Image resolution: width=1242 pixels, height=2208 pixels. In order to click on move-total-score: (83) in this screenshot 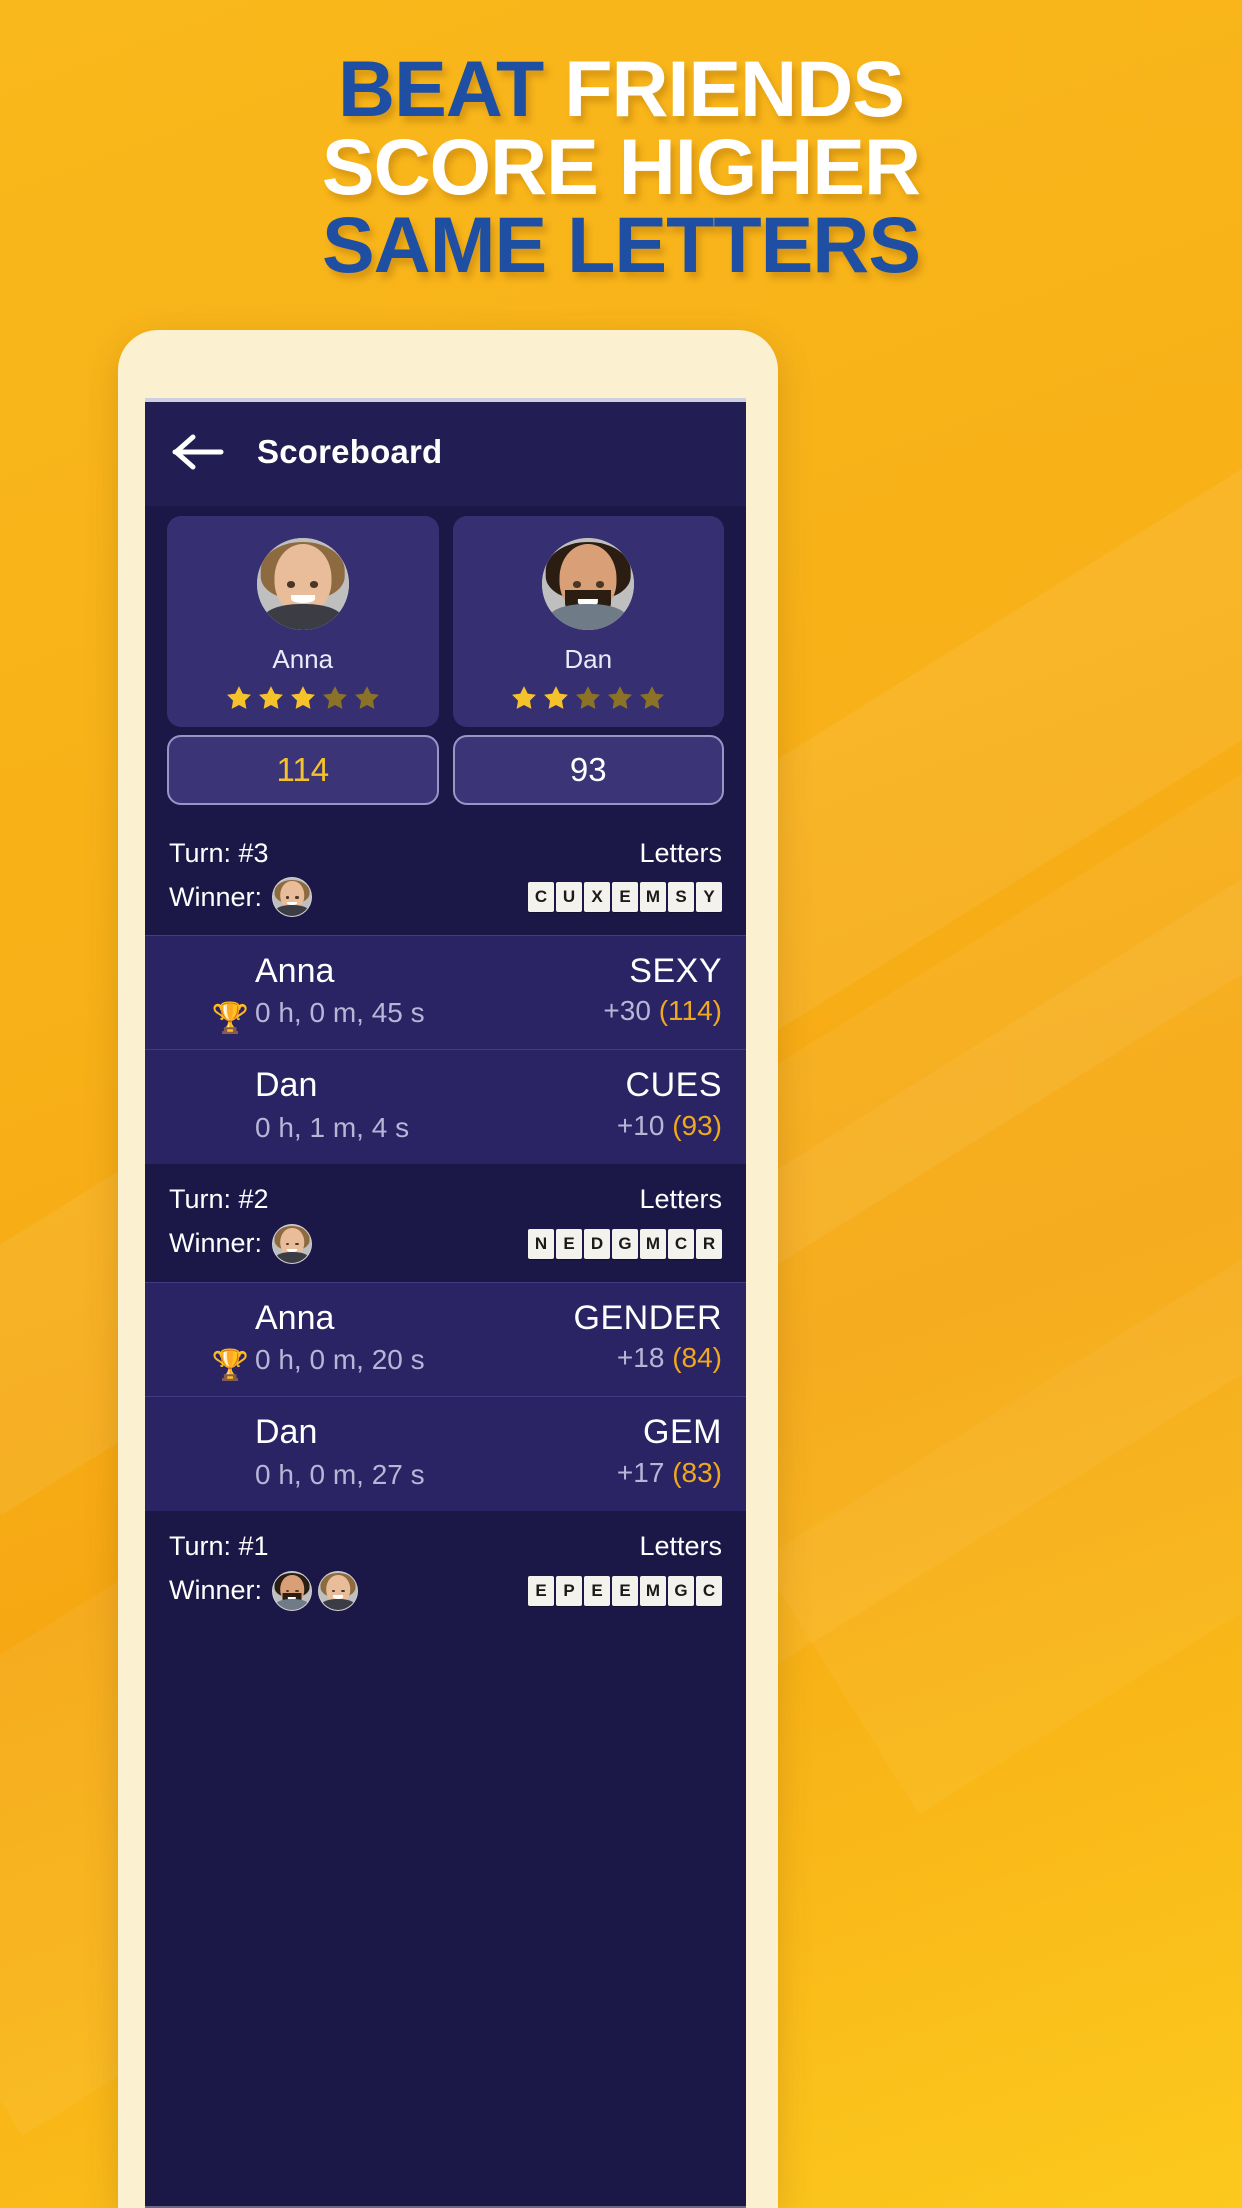, I will do `click(697, 1472)`.